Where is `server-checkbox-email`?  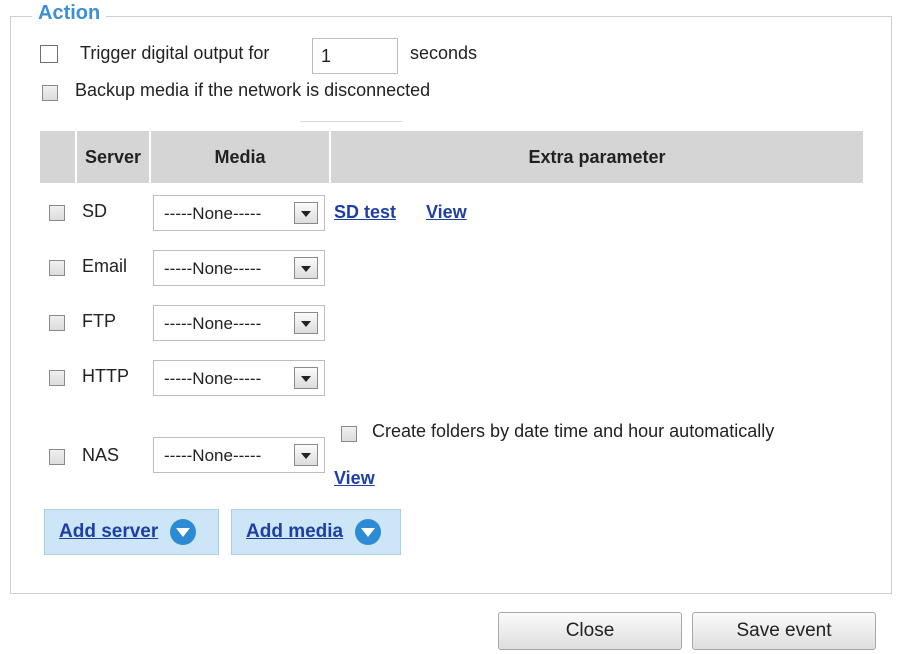 server-checkbox-email is located at coordinates (57, 268).